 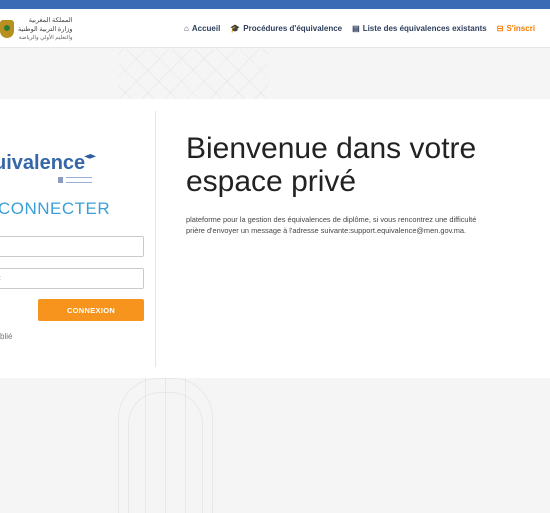 What do you see at coordinates (55, 208) in the screenshot?
I see `login-title: CONNECTER` at bounding box center [55, 208].